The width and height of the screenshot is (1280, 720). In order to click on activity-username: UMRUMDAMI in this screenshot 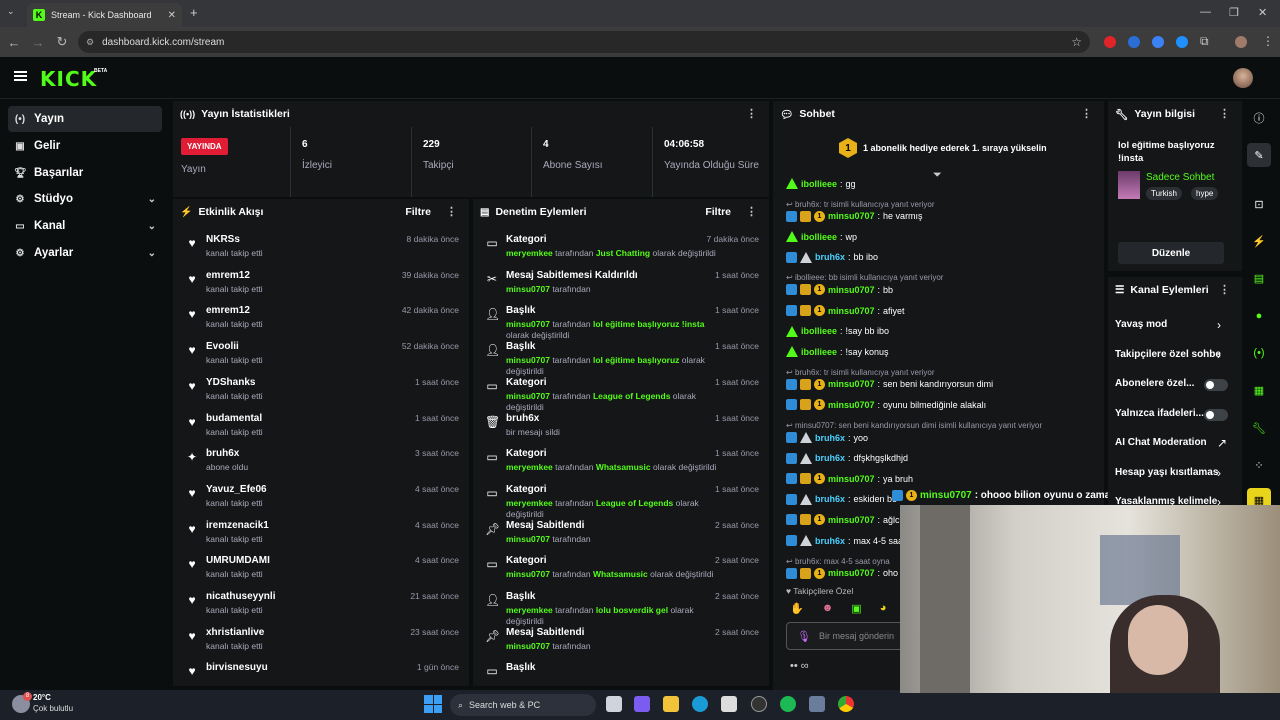, I will do `click(238, 560)`.